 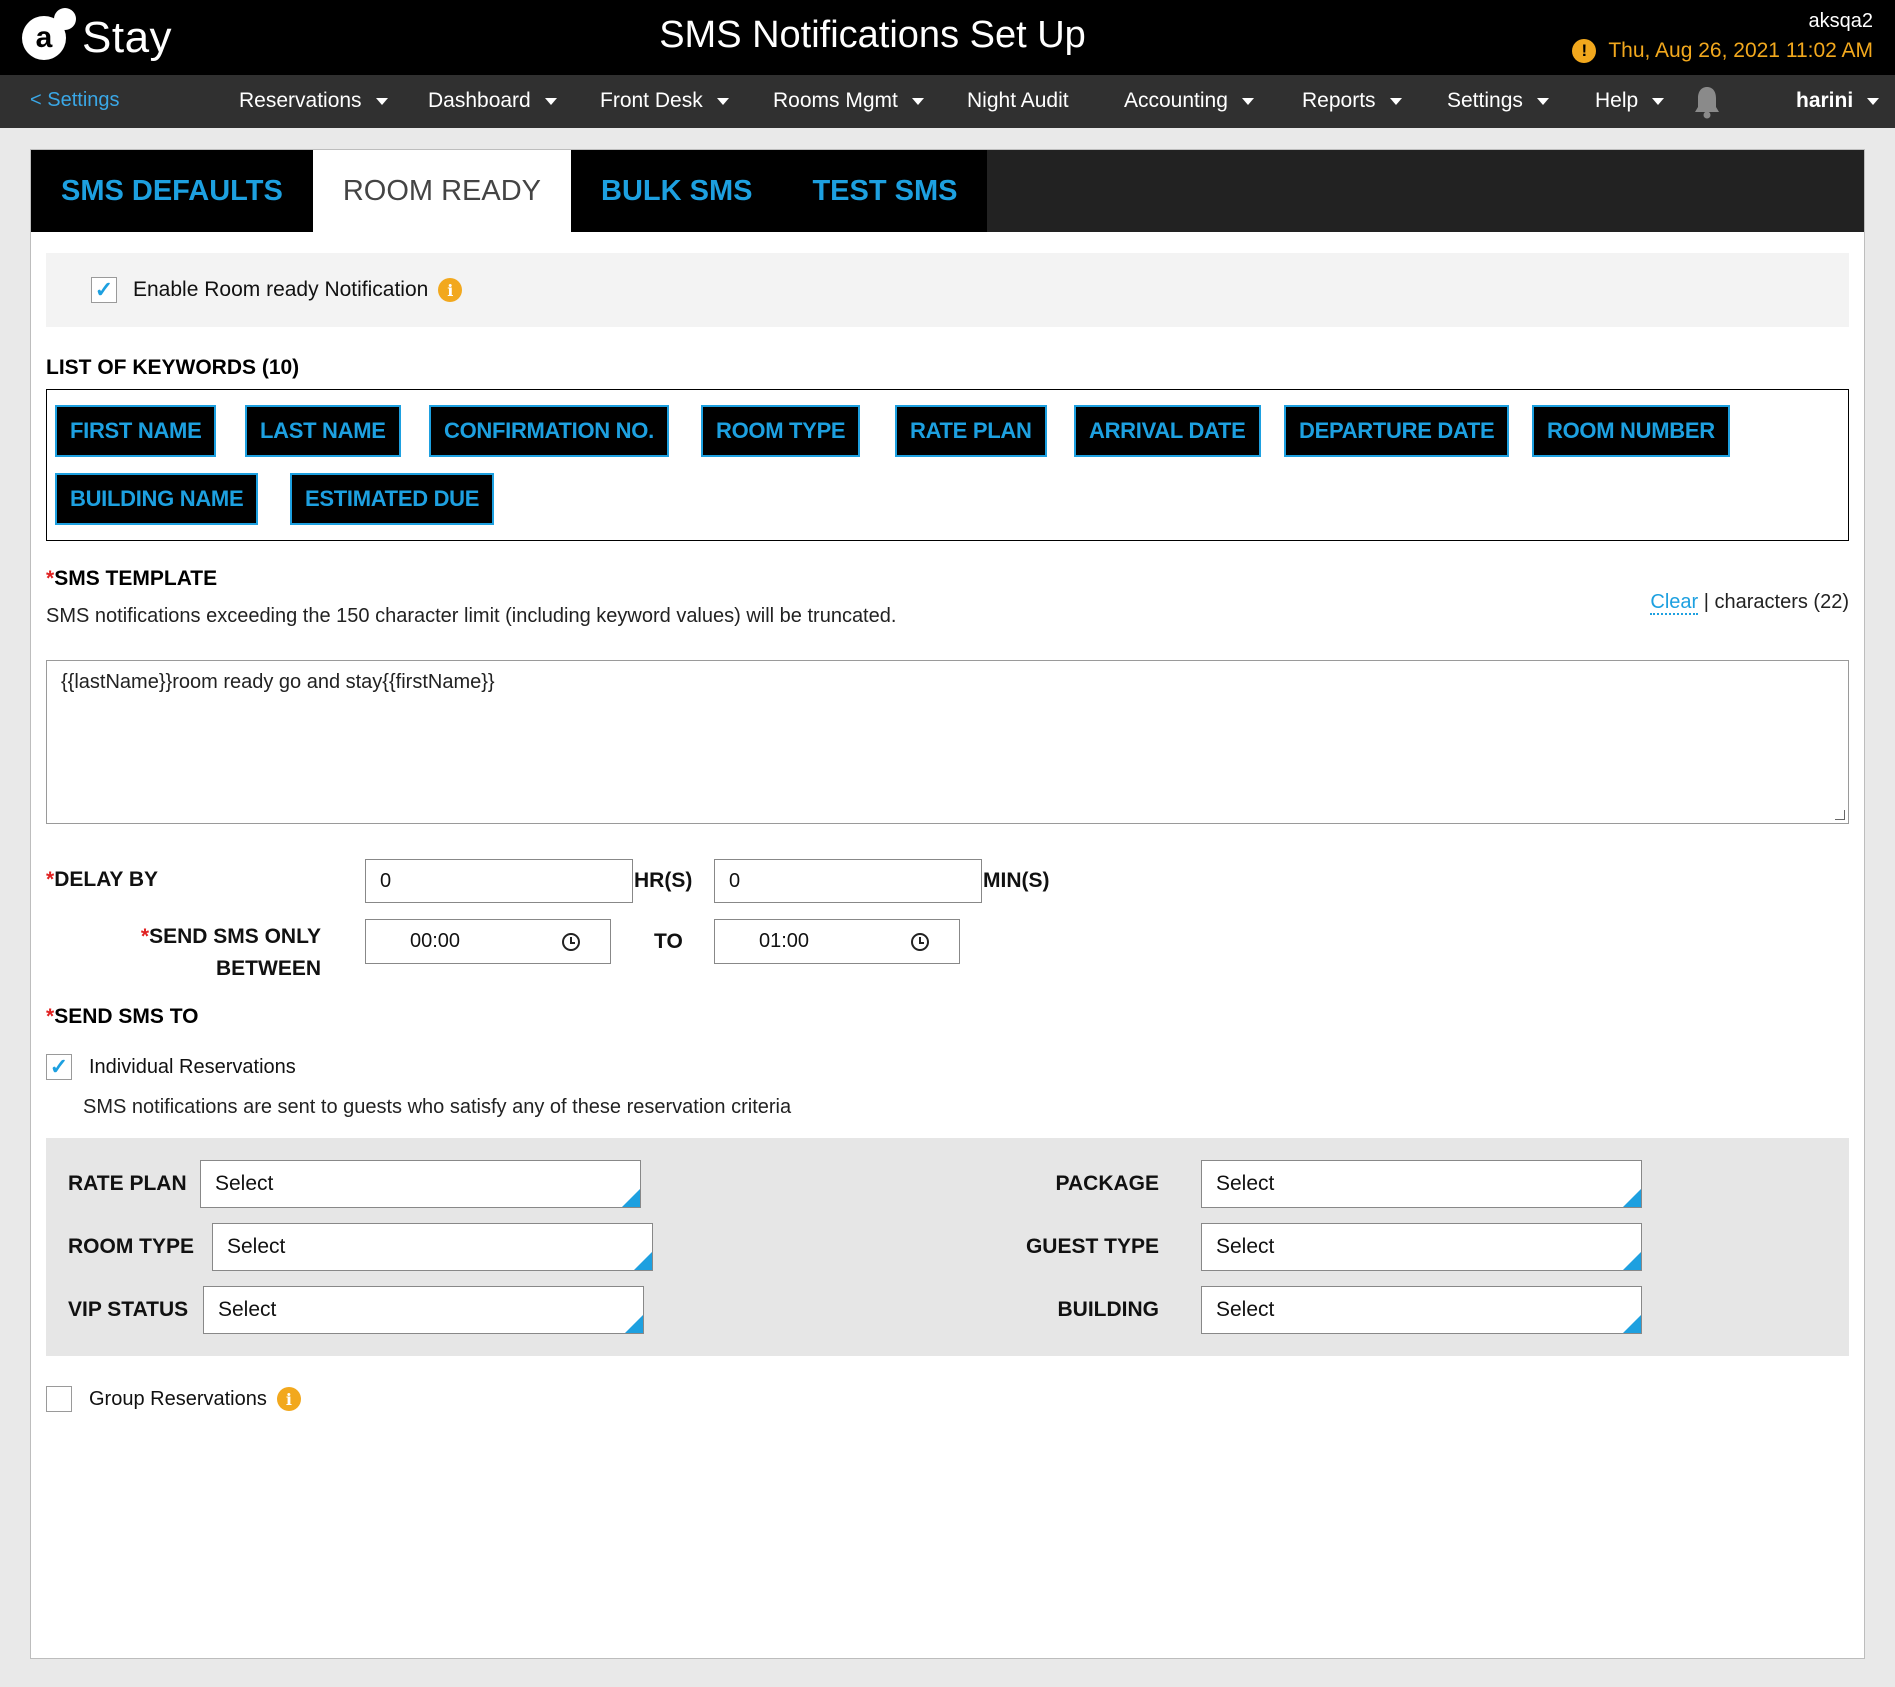 What do you see at coordinates (323, 431) in the screenshot?
I see `keyword-last-name: LAST NAME` at bounding box center [323, 431].